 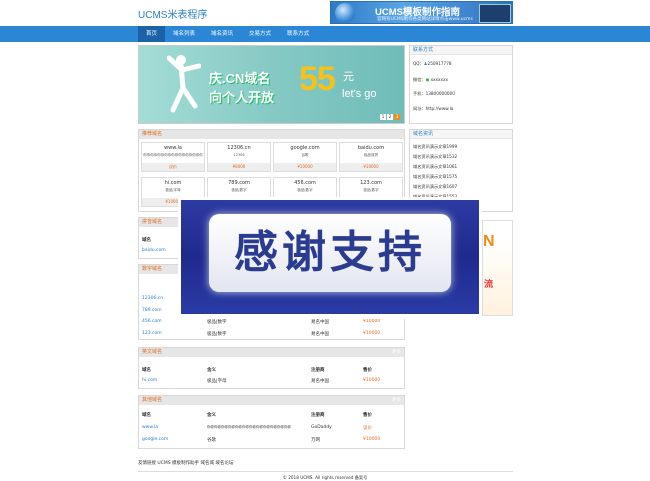 What do you see at coordinates (271, 134) in the screenshot?
I see `featured-title: 推荐域名` at bounding box center [271, 134].